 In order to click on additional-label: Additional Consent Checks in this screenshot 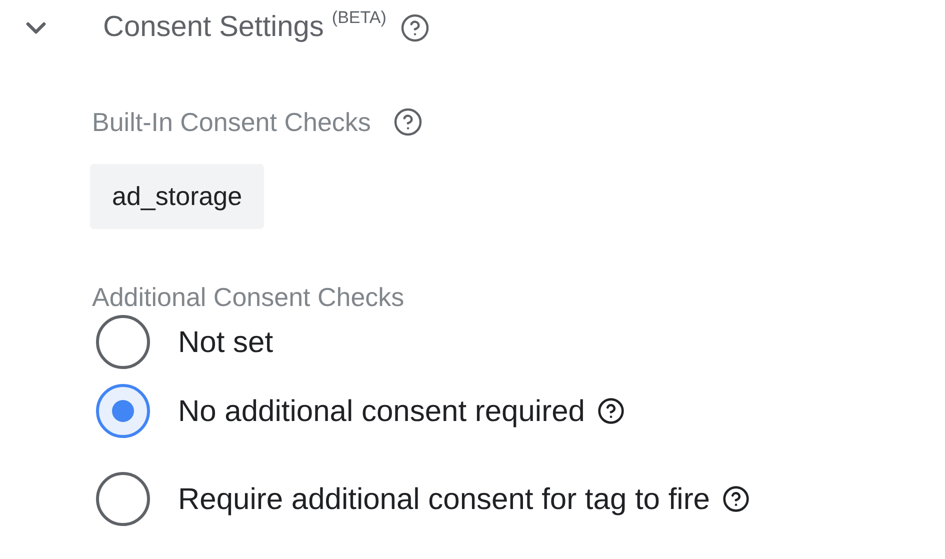, I will do `click(248, 297)`.